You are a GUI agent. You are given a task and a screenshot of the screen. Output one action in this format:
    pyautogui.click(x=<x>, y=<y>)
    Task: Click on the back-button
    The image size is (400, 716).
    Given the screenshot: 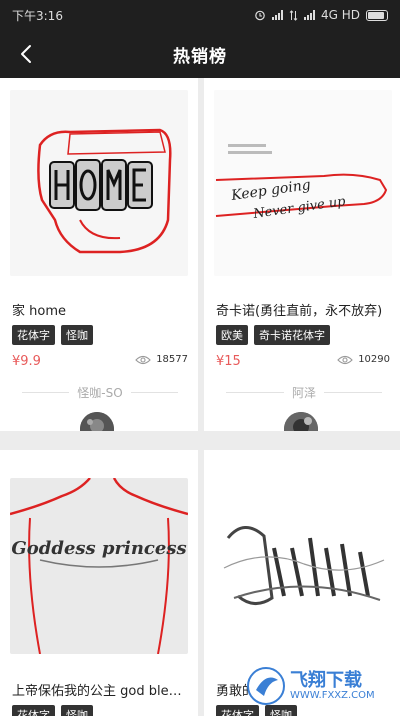 What is the action you would take?
    pyautogui.click(x=26, y=54)
    